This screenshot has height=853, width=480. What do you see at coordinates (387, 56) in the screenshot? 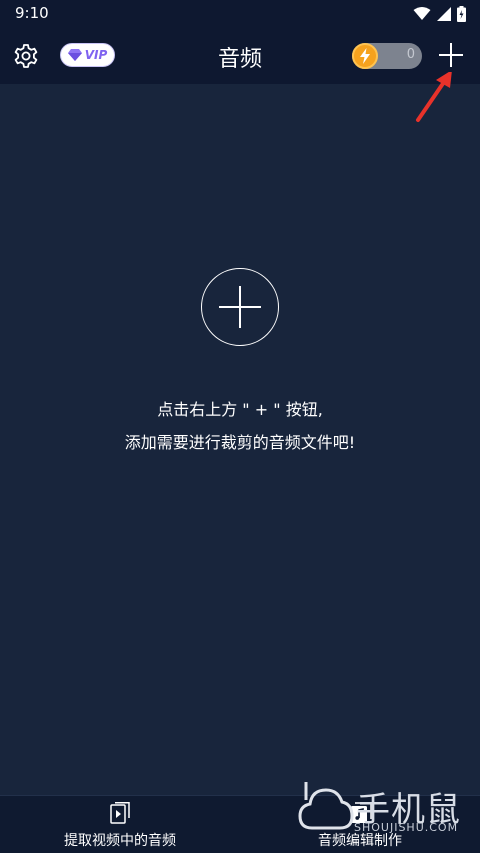
I see `credit-toggle: 0` at bounding box center [387, 56].